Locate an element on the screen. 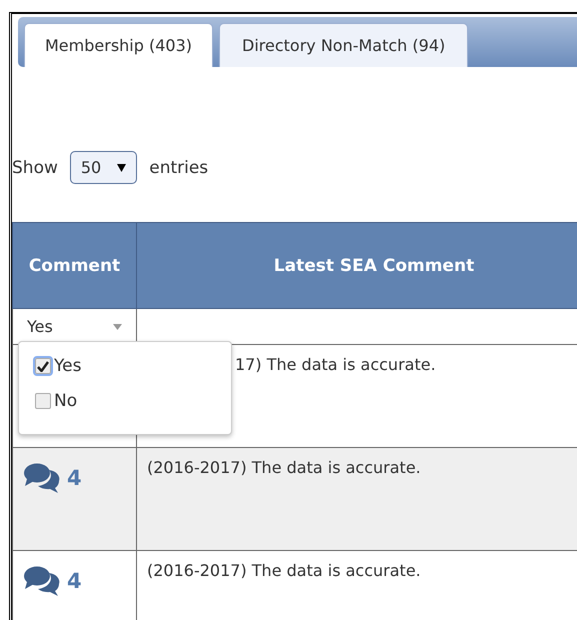 The height and width of the screenshot is (620, 577). check-icon is located at coordinates (43, 366).